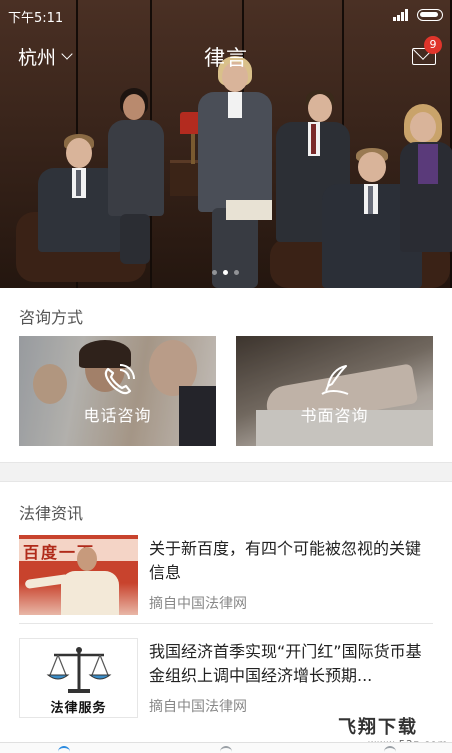 The width and height of the screenshot is (452, 753). I want to click on watermark-main: 飞翔下载, so click(378, 727).